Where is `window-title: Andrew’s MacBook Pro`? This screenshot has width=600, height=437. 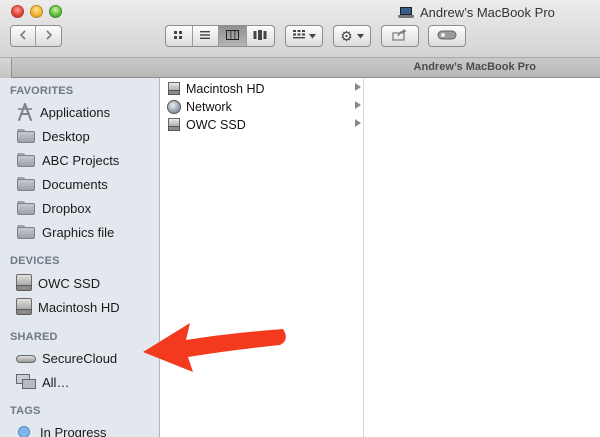 window-title: Andrew’s MacBook Pro is located at coordinates (476, 12).